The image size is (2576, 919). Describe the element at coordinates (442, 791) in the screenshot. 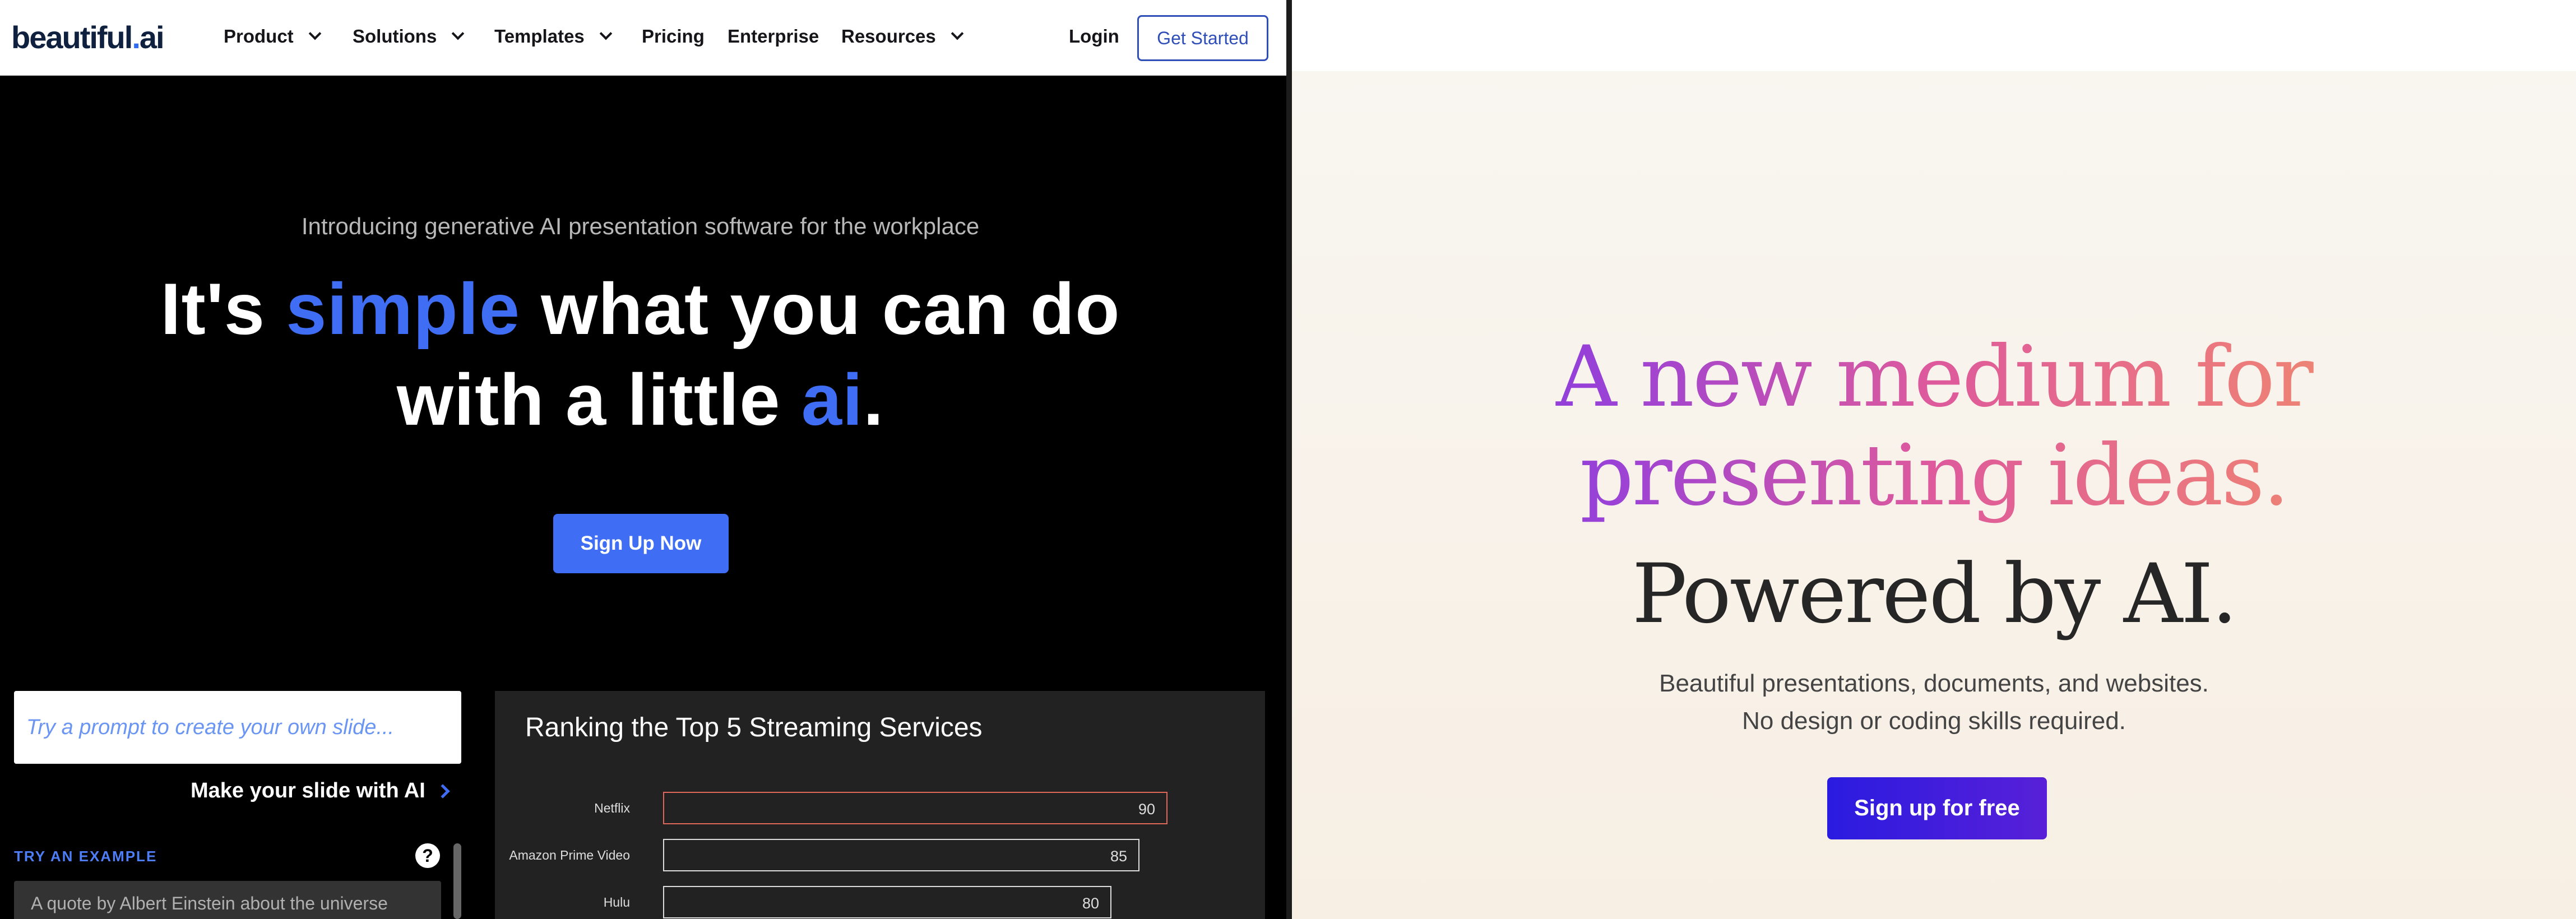

I see `chevron-right-icon` at that location.